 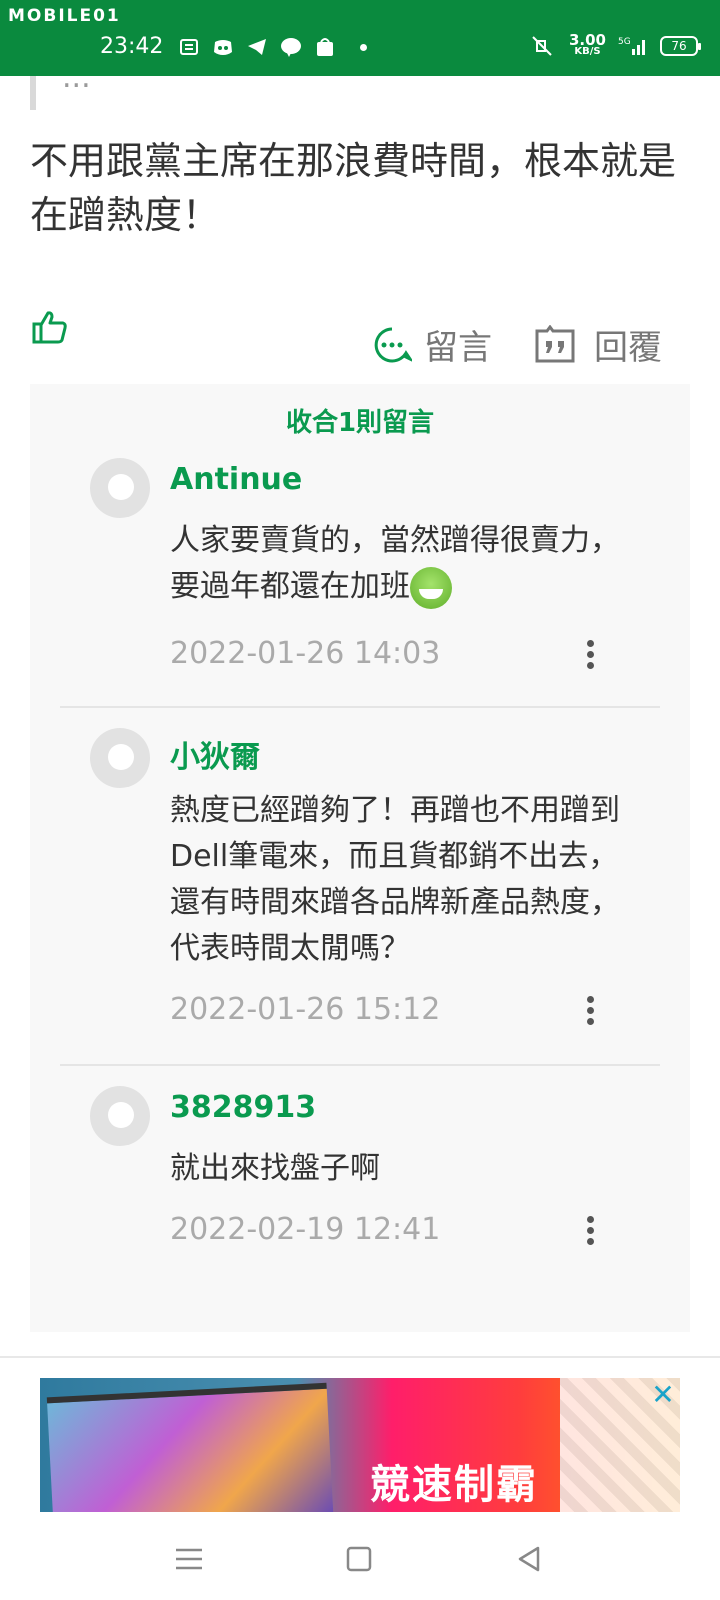 What do you see at coordinates (395, 563) in the screenshot?
I see `comment-text-content: 人家要賣貨的，當然蹭得很賣力，要過年都還在加班` at bounding box center [395, 563].